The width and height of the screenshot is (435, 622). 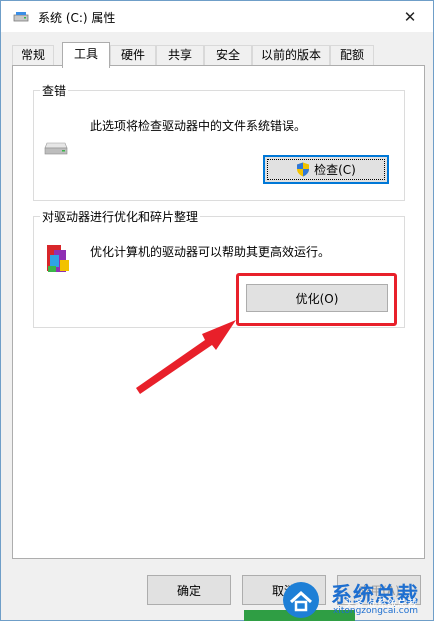 I want to click on defrag-icon, so click(x=58, y=258).